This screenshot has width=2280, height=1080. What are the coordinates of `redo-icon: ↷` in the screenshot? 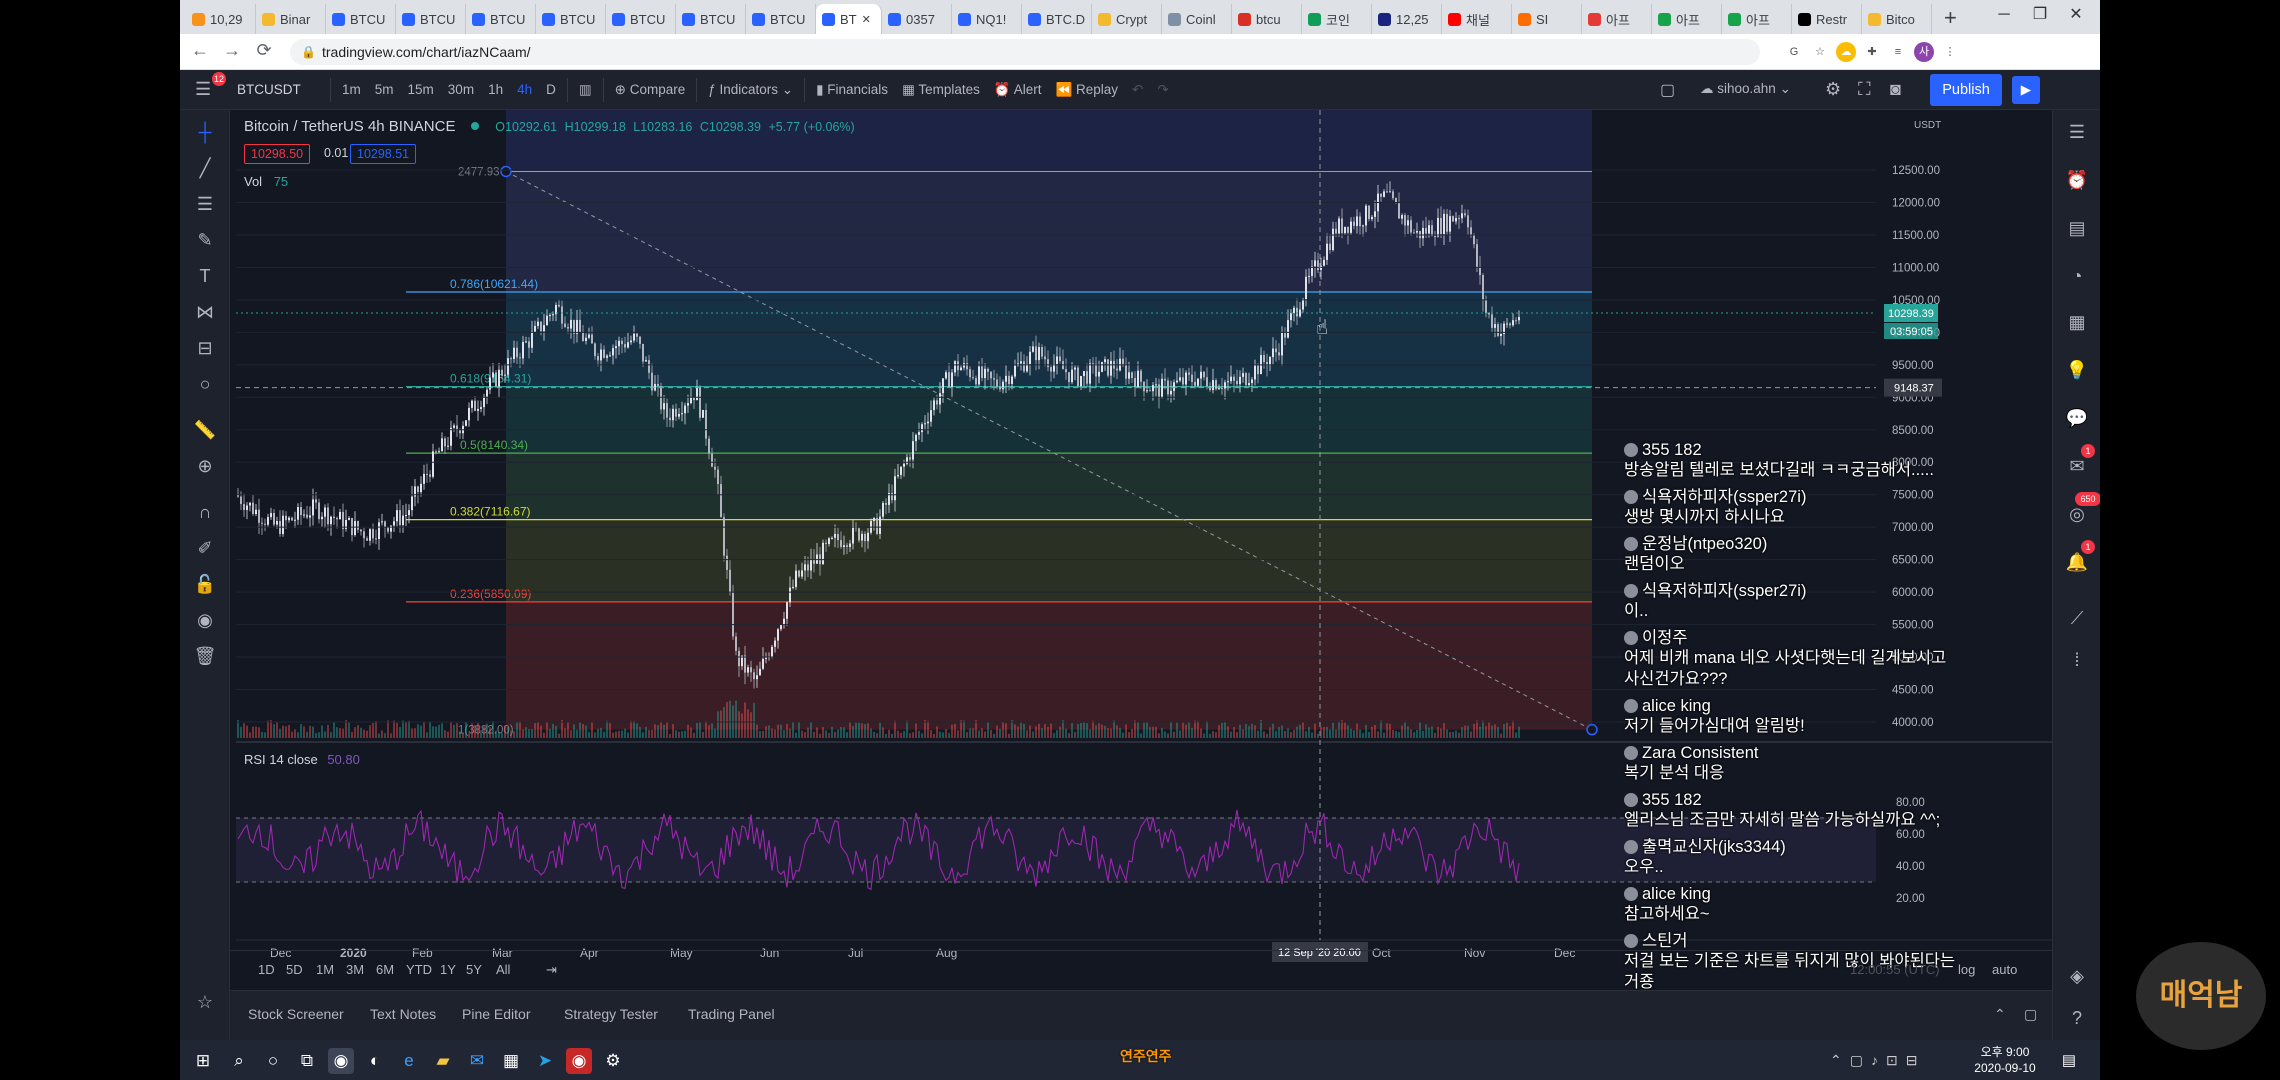 It's located at (1162, 90).